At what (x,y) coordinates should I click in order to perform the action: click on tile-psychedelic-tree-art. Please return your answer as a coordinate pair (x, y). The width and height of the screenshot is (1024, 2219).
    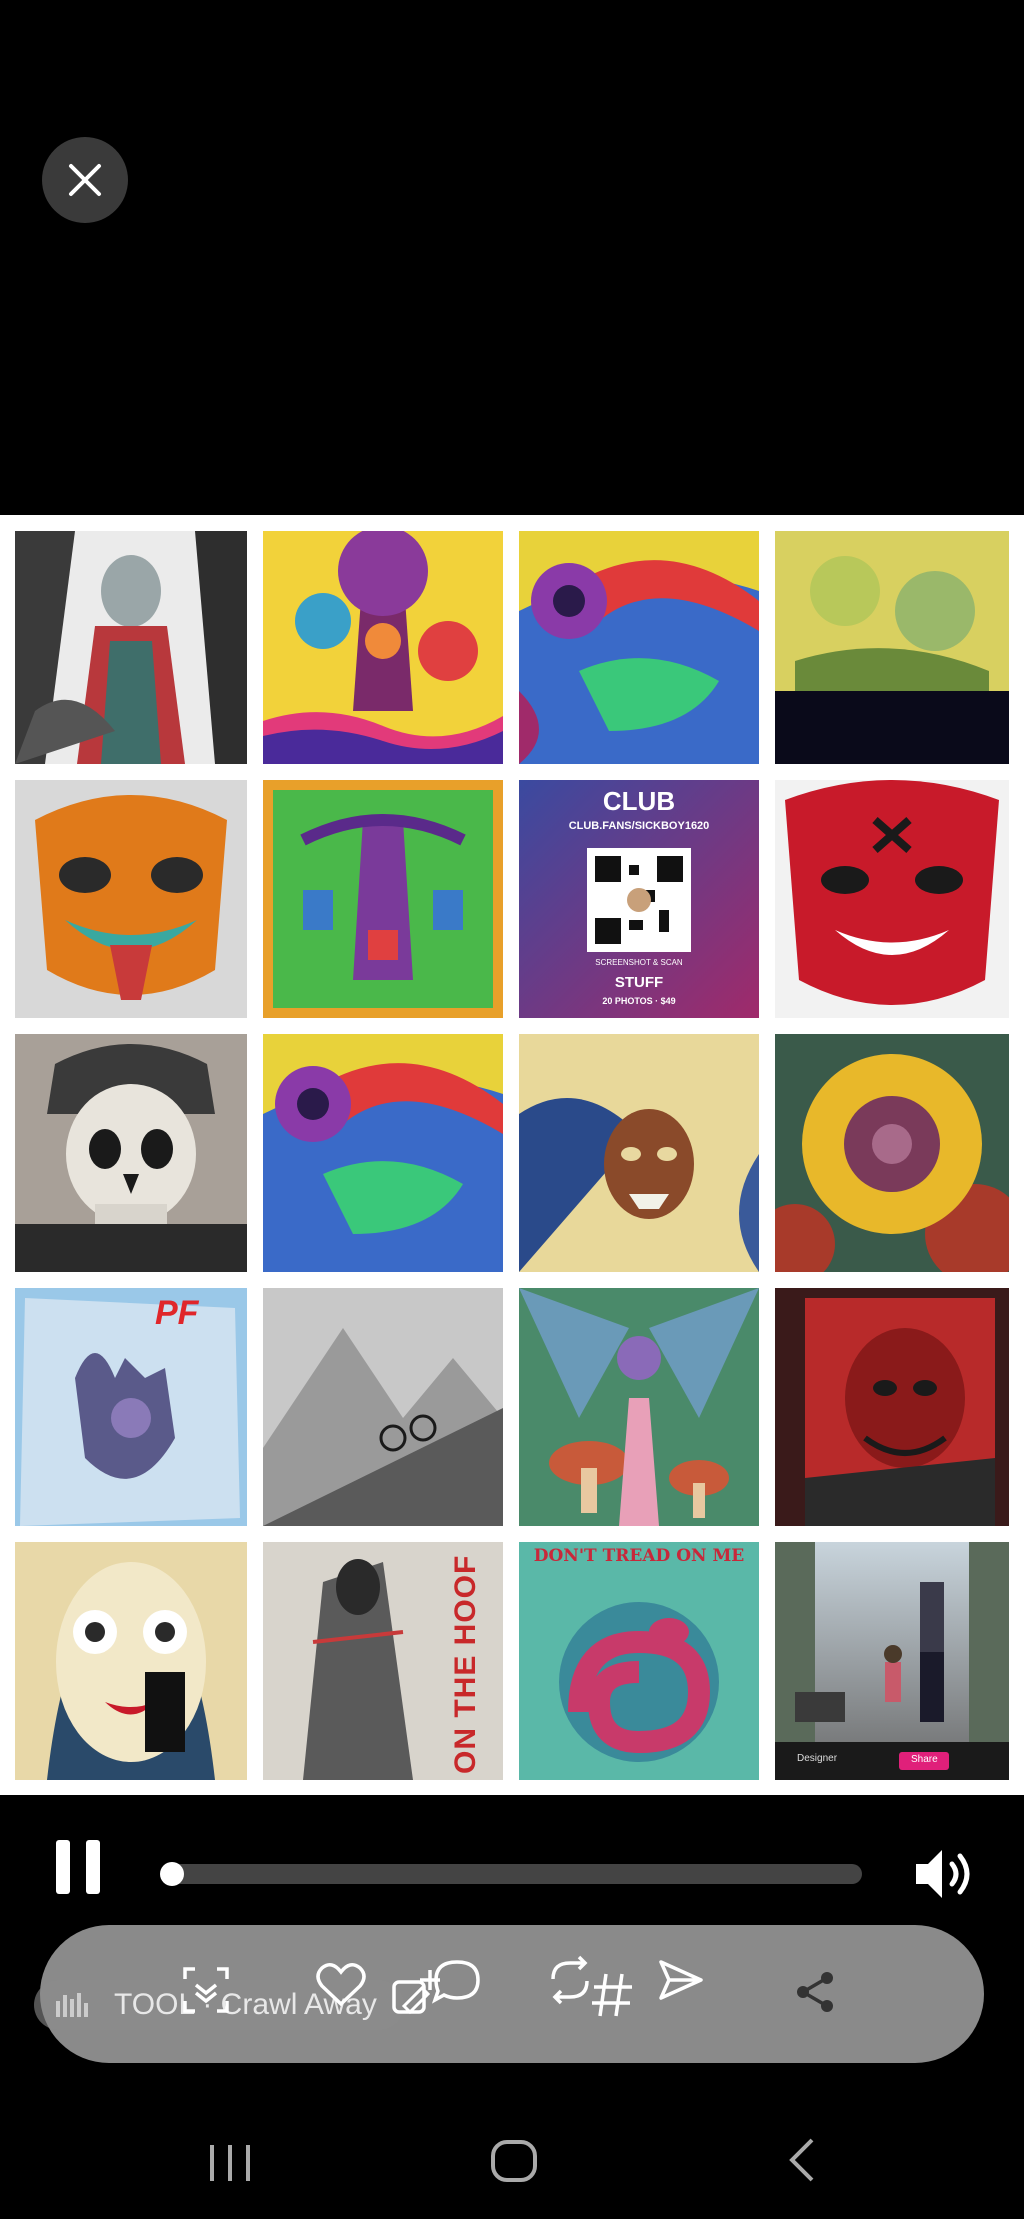
    Looking at the image, I should click on (383, 647).